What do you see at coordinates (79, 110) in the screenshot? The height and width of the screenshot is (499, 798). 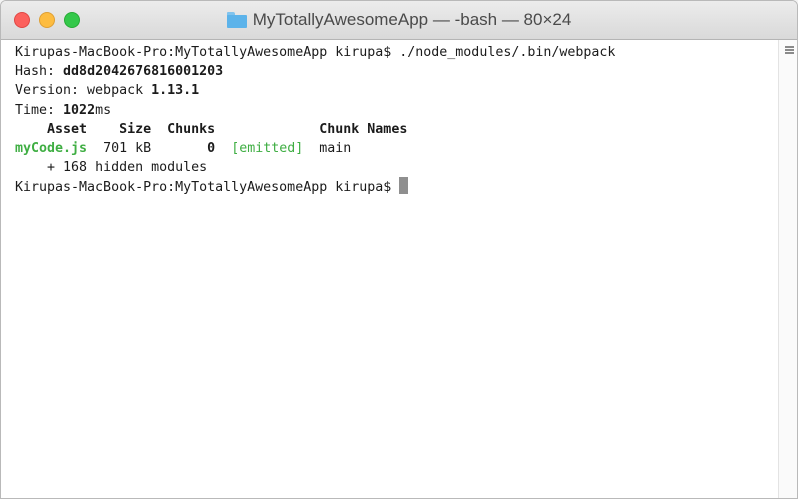 I see `time-value: 1022` at bounding box center [79, 110].